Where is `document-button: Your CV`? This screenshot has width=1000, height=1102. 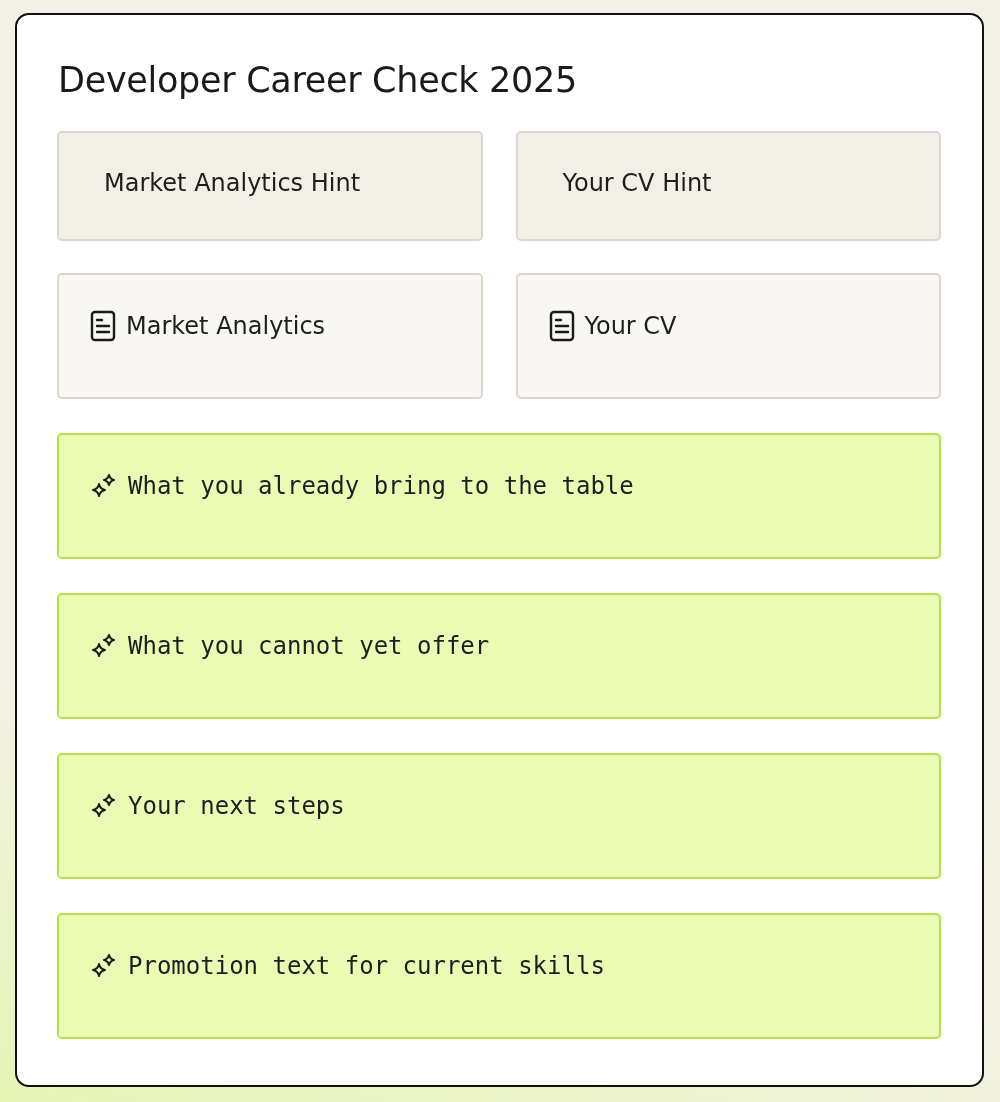
document-button: Your CV is located at coordinates (728, 336).